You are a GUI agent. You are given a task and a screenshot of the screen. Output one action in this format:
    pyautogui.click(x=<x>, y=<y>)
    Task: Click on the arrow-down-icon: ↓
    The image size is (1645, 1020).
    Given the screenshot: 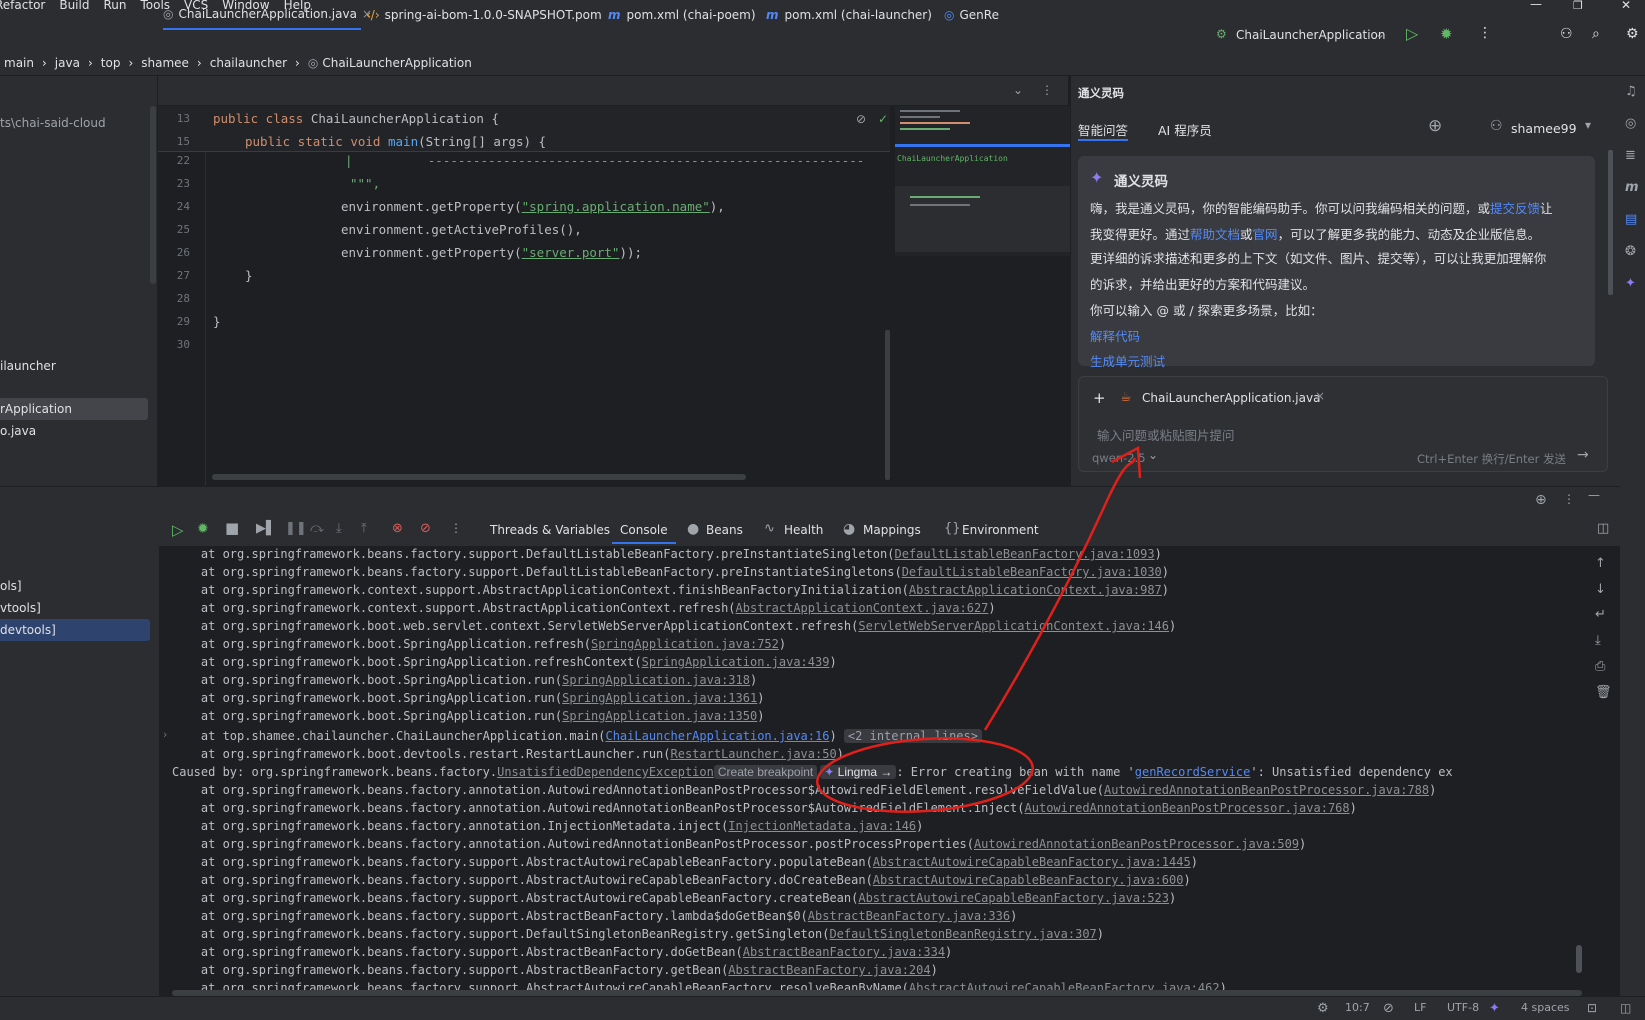 What is the action you would take?
    pyautogui.click(x=1600, y=589)
    